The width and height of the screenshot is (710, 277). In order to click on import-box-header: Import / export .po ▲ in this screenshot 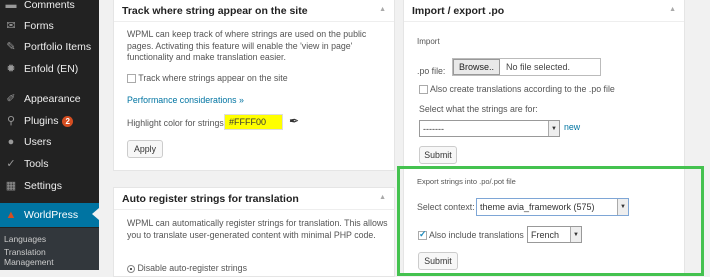, I will do `click(544, 11)`.